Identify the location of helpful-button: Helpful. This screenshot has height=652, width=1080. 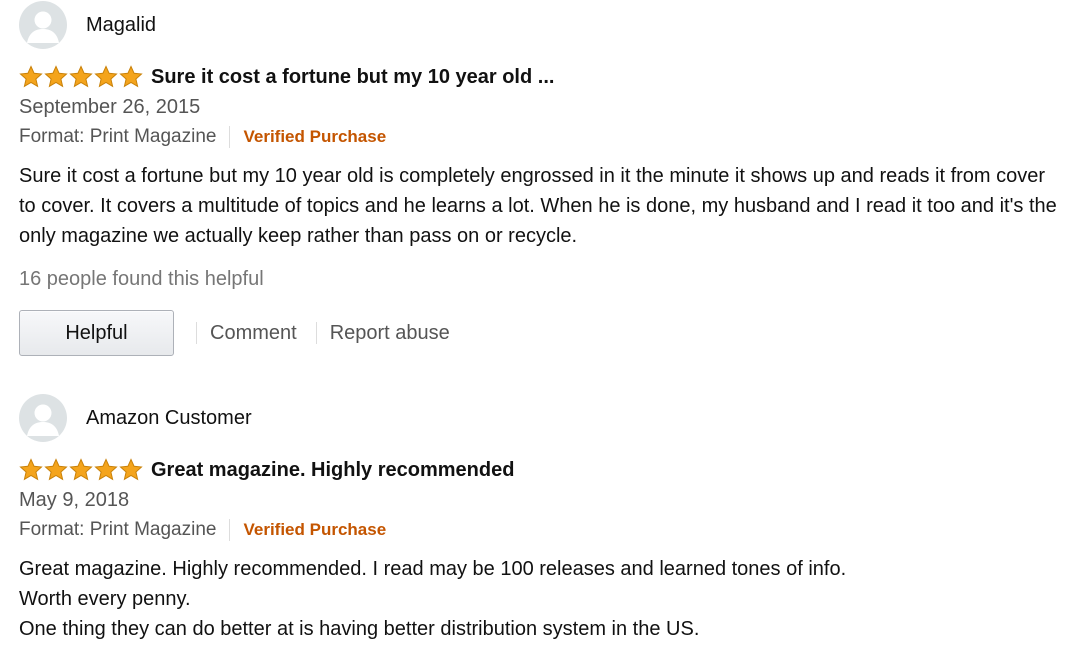
(96, 333).